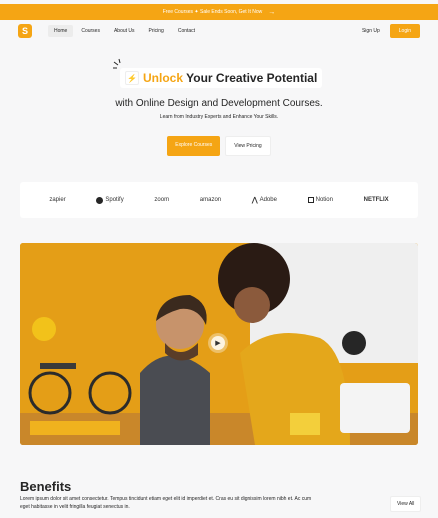 The width and height of the screenshot is (438, 518). What do you see at coordinates (310, 200) in the screenshot?
I see `notion-icon` at bounding box center [310, 200].